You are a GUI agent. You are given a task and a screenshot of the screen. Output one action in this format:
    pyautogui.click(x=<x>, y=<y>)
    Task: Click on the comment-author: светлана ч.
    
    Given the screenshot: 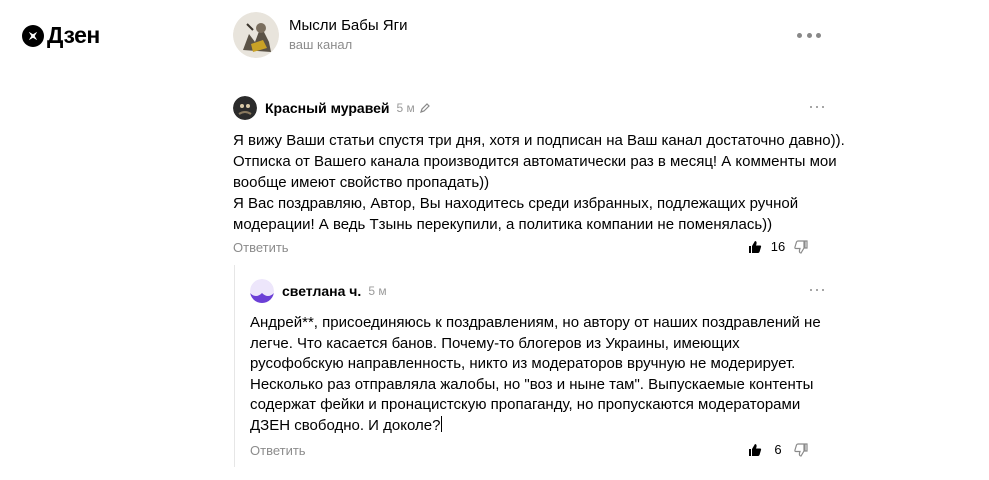 What is the action you would take?
    pyautogui.click(x=321, y=291)
    